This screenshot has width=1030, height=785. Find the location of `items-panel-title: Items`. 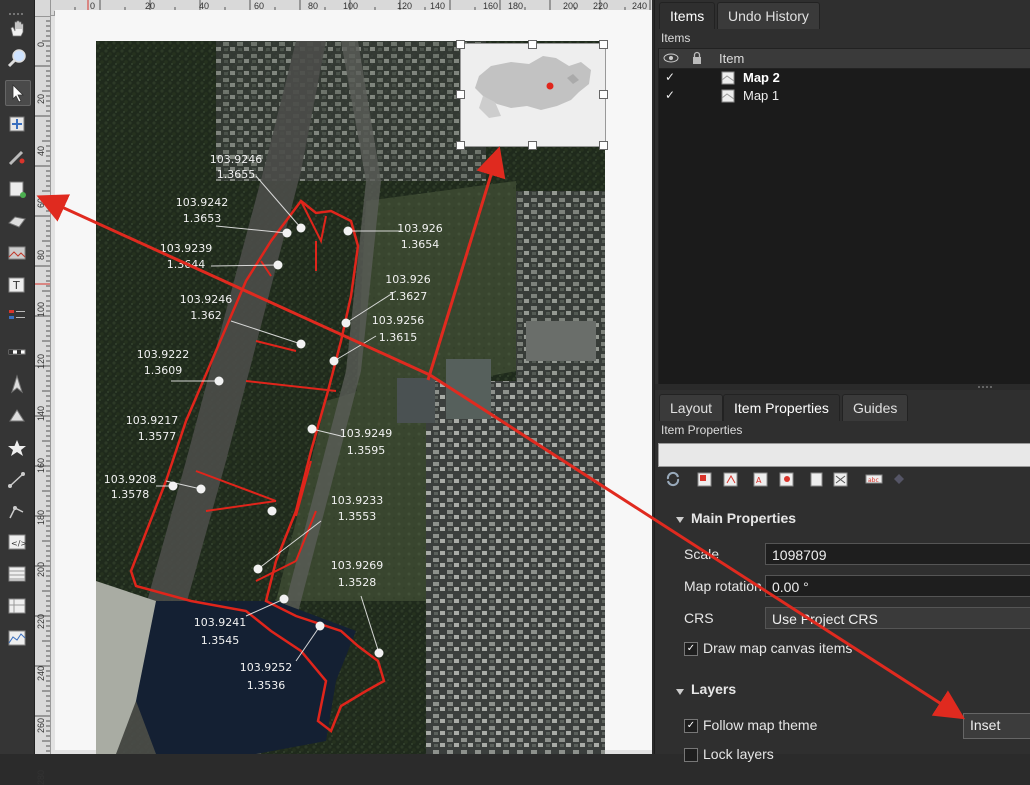

items-panel-title: Items is located at coordinates (676, 38).